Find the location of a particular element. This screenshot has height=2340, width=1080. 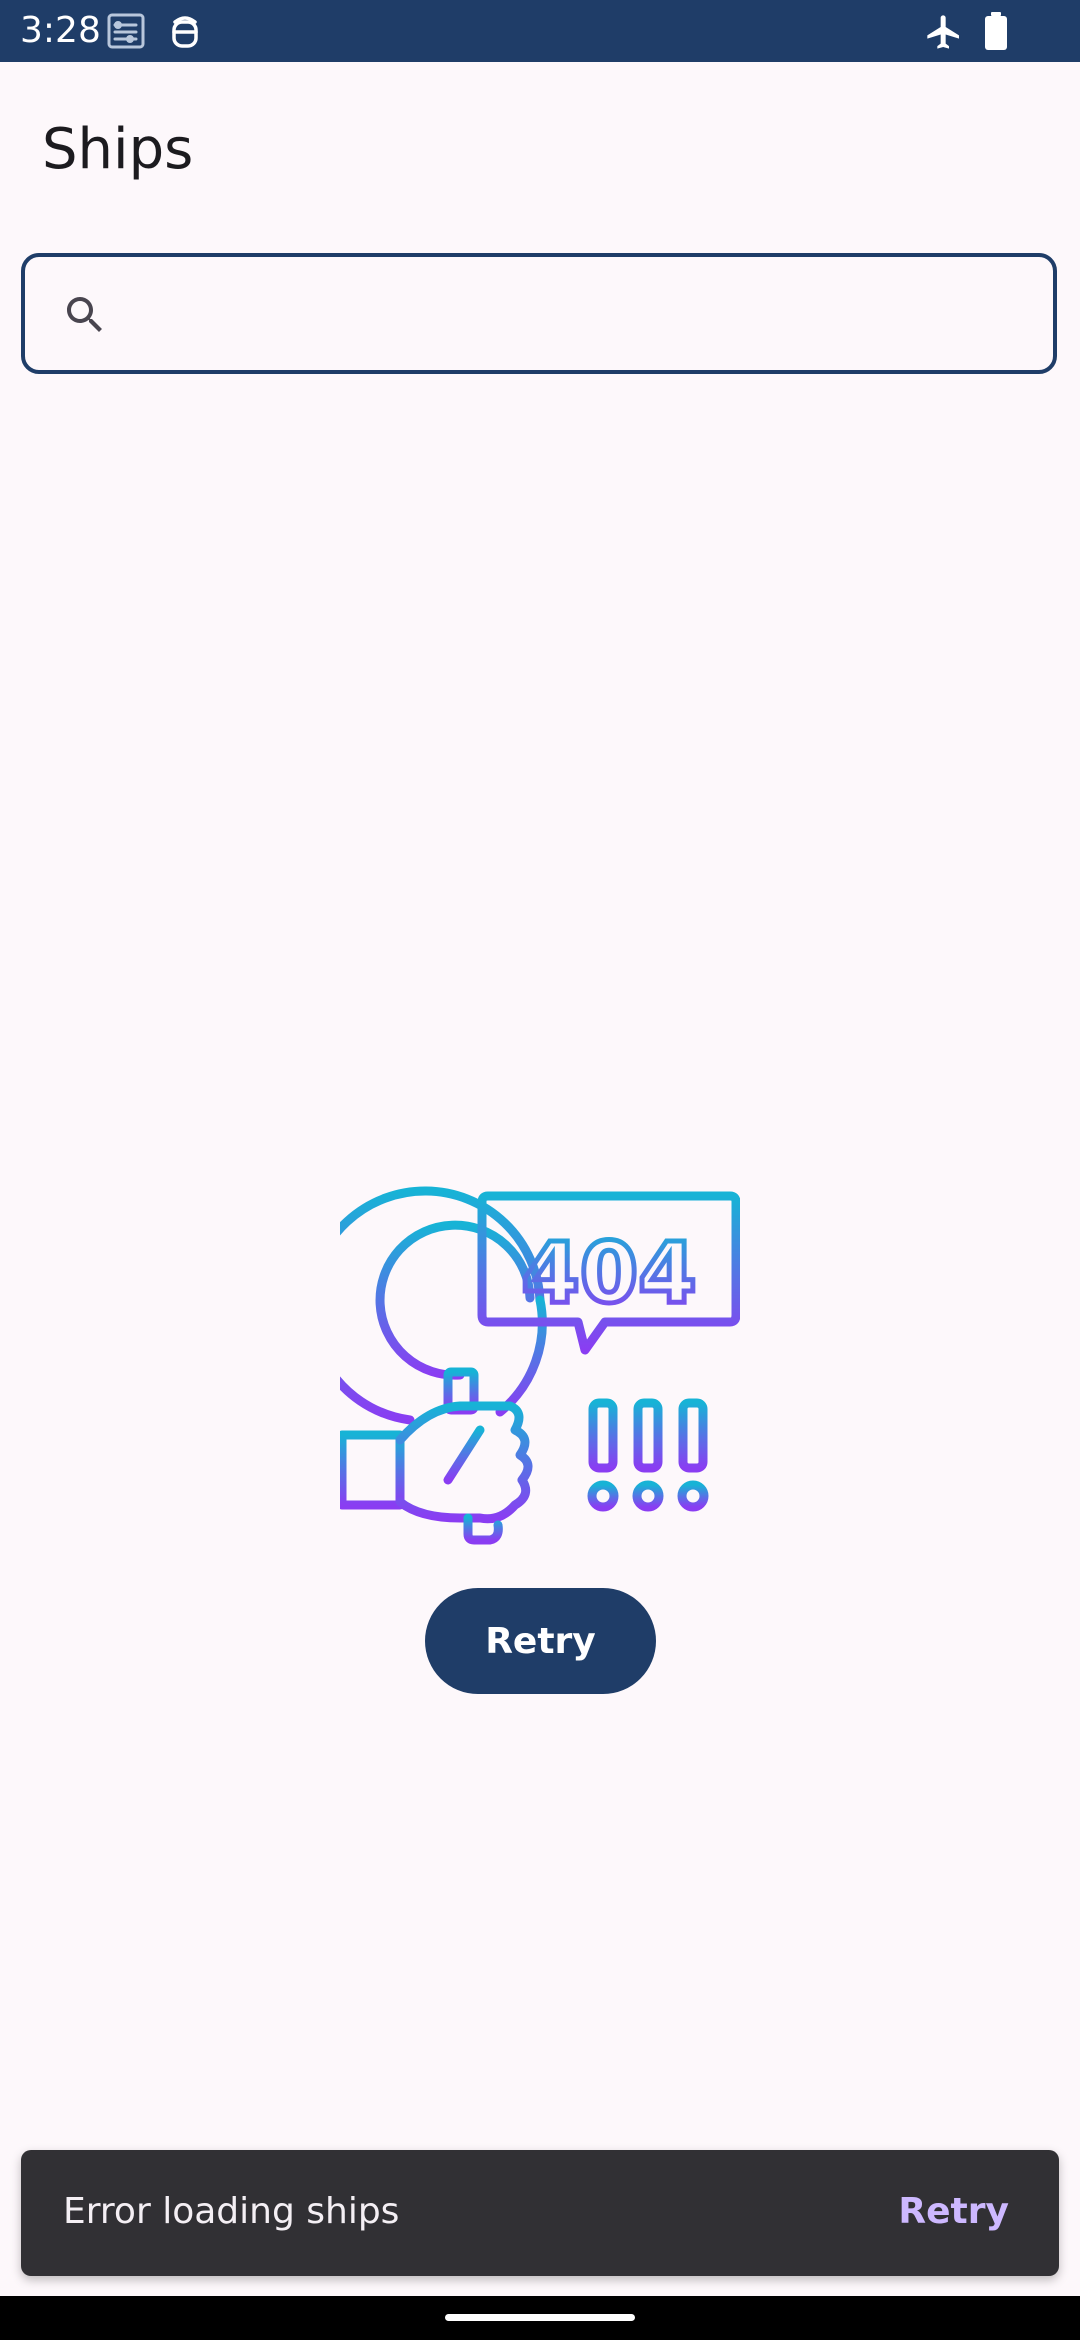

battery-icon is located at coordinates (996, 31).